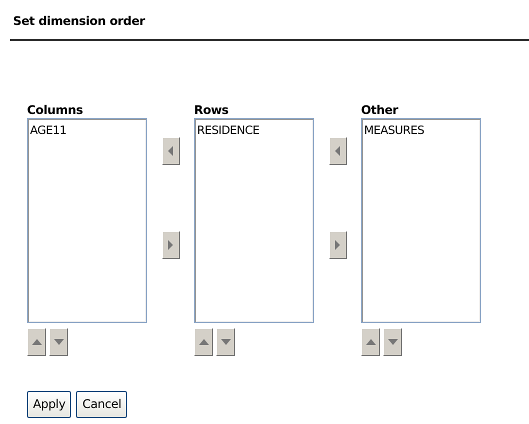 Image resolution: width=529 pixels, height=424 pixels. Describe the element at coordinates (55, 110) in the screenshot. I see `list-label: Columns` at that location.